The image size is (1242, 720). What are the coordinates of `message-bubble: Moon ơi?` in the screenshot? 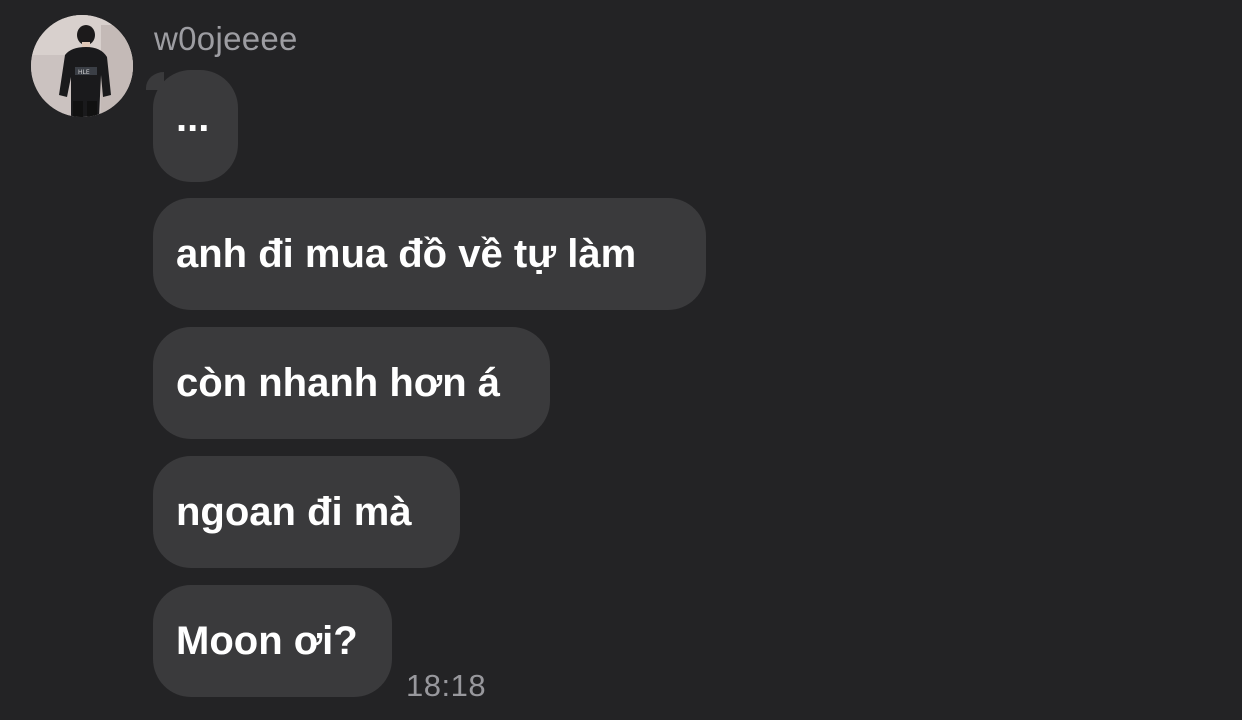 It's located at (272, 641).